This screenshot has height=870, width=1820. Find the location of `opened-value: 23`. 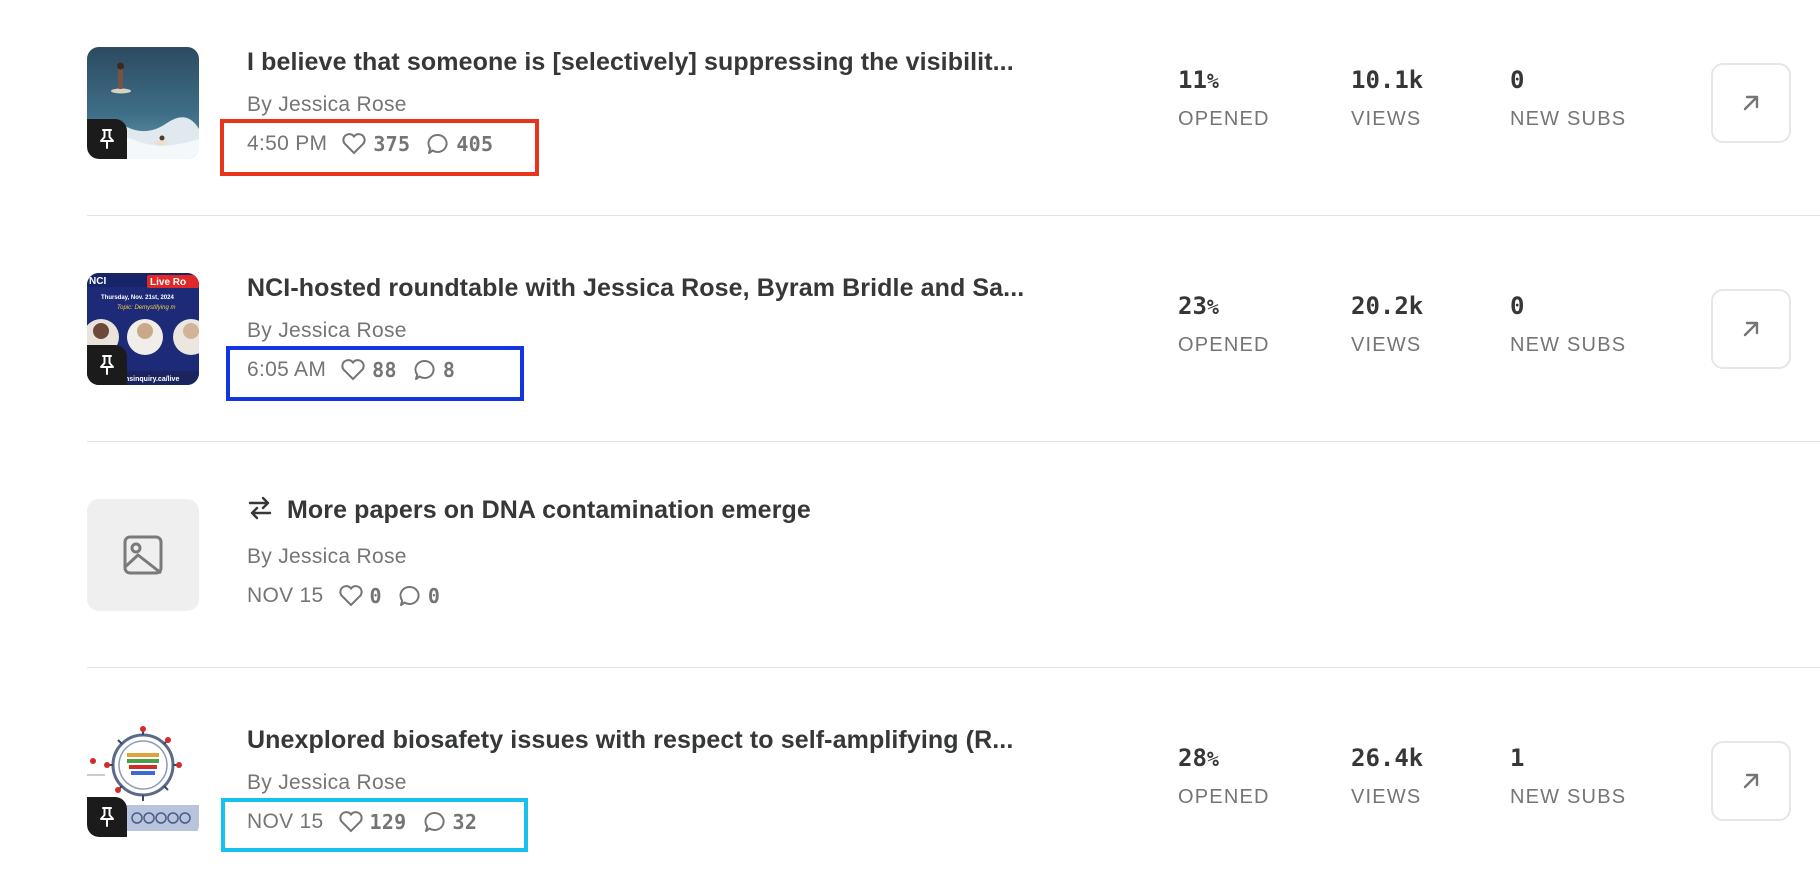

opened-value: 23 is located at coordinates (1192, 306).